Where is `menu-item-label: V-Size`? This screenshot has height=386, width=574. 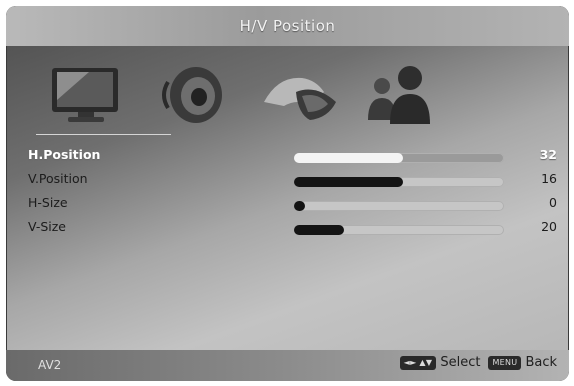 menu-item-label: V-Size is located at coordinates (47, 226).